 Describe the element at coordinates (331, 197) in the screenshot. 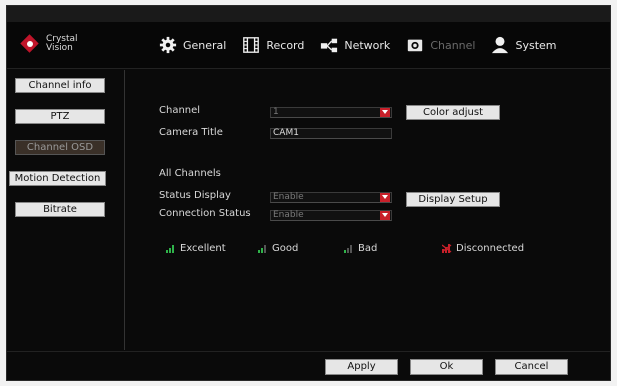

I see `status-display-select: Enable` at that location.